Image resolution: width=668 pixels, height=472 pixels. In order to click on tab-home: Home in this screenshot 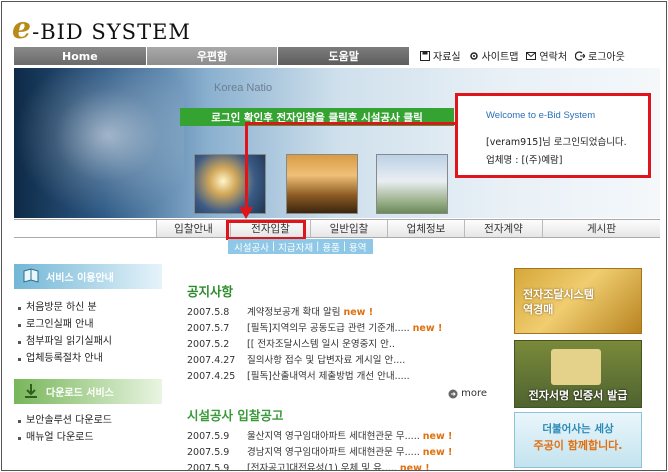, I will do `click(80, 56)`.